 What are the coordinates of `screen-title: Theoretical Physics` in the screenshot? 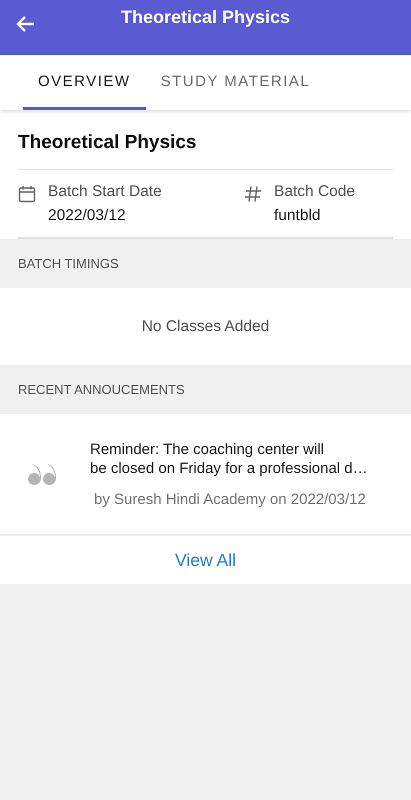 It's located at (205, 17).